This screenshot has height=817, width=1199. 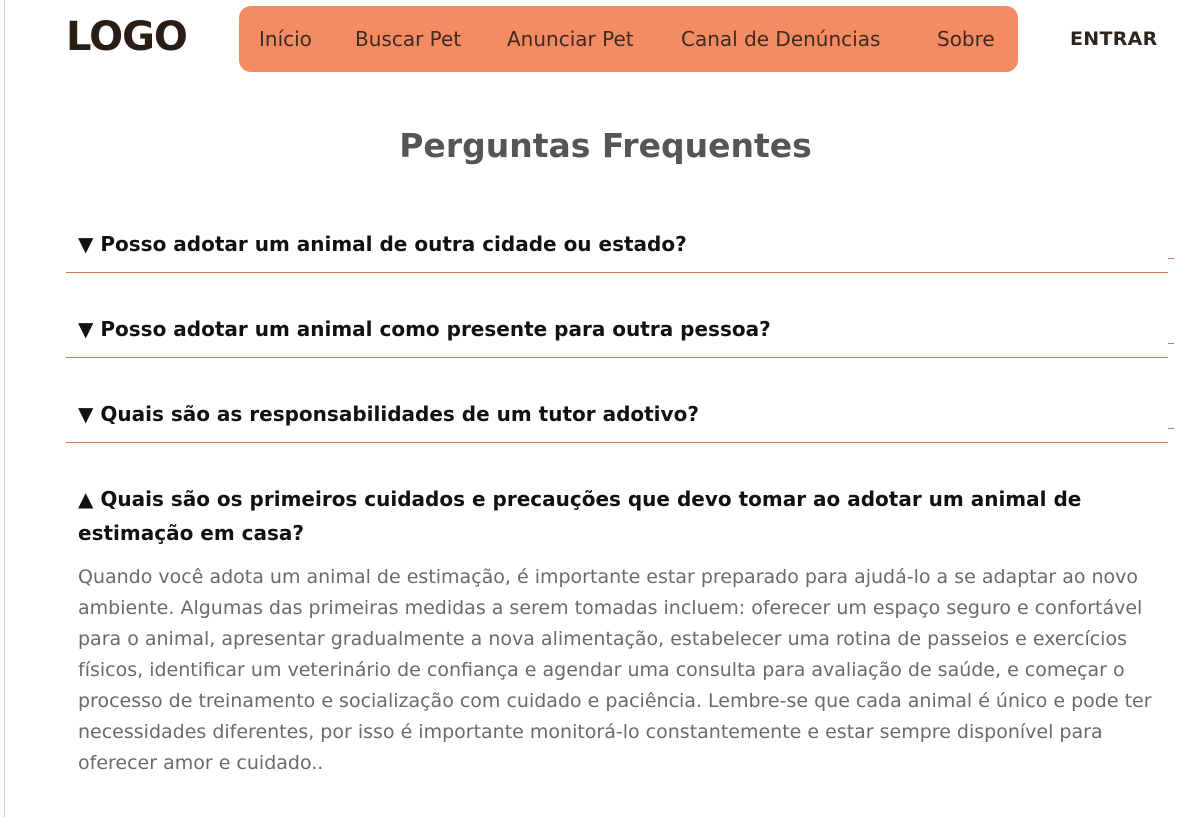 I want to click on page-title: Perguntas Frequentes, so click(x=605, y=145).